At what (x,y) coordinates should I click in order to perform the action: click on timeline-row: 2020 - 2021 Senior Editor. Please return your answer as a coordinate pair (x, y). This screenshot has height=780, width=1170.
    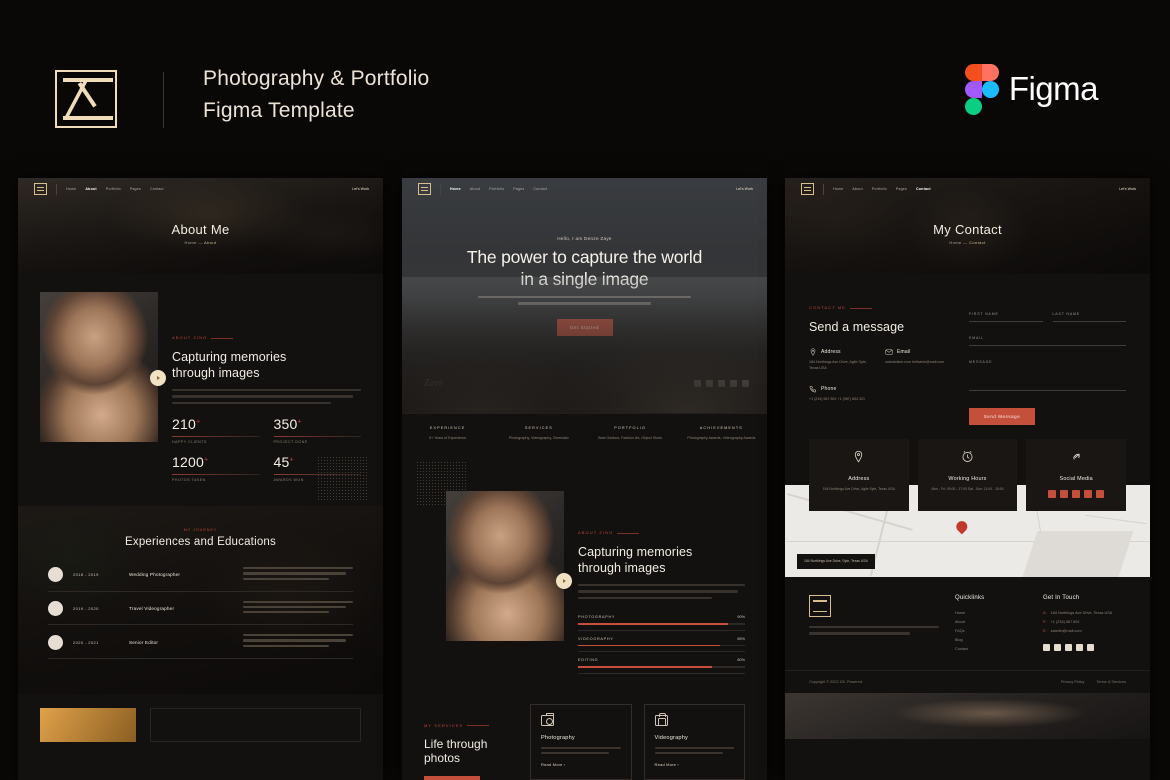
    Looking at the image, I should click on (200, 642).